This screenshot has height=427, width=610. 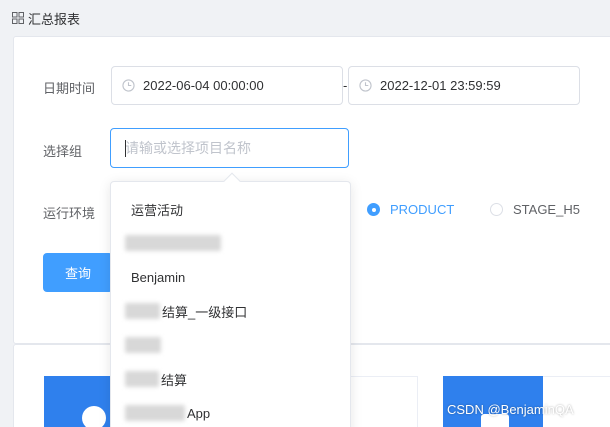 What do you see at coordinates (78, 272) in the screenshot?
I see `query-button: 查询` at bounding box center [78, 272].